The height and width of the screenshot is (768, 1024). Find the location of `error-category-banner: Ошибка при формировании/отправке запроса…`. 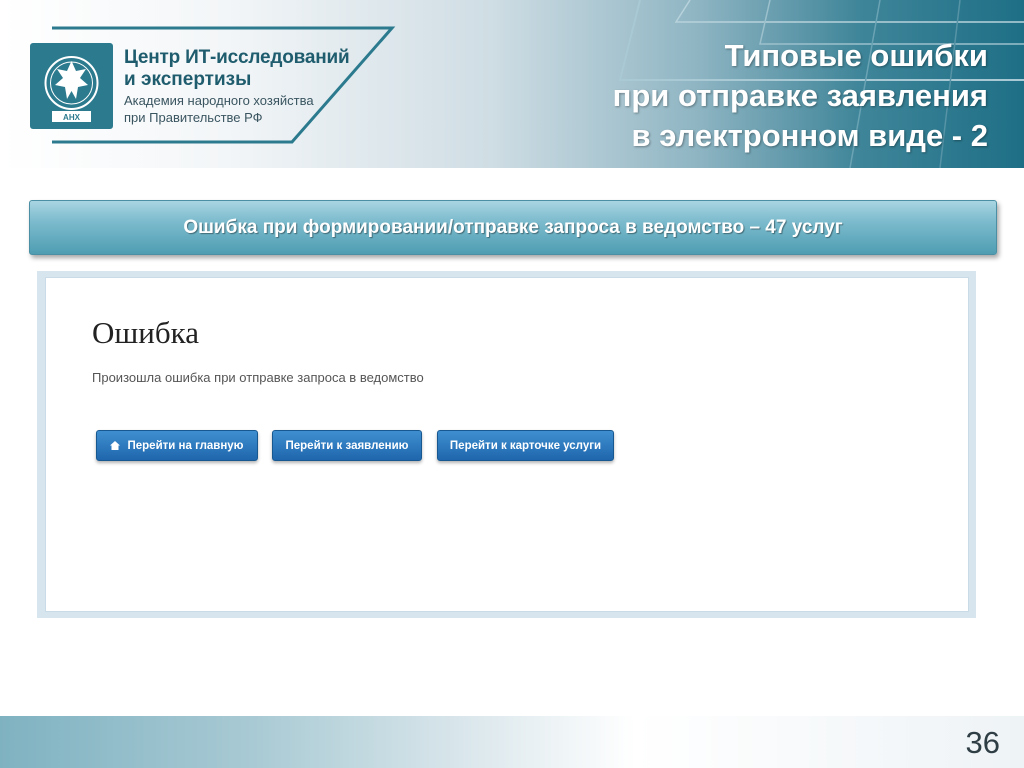

error-category-banner: Ошибка при формировании/отправке запроса… is located at coordinates (513, 227).